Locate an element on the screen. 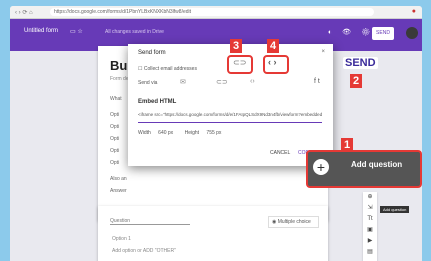  add-image-icon: ▣ is located at coordinates (370, 230).